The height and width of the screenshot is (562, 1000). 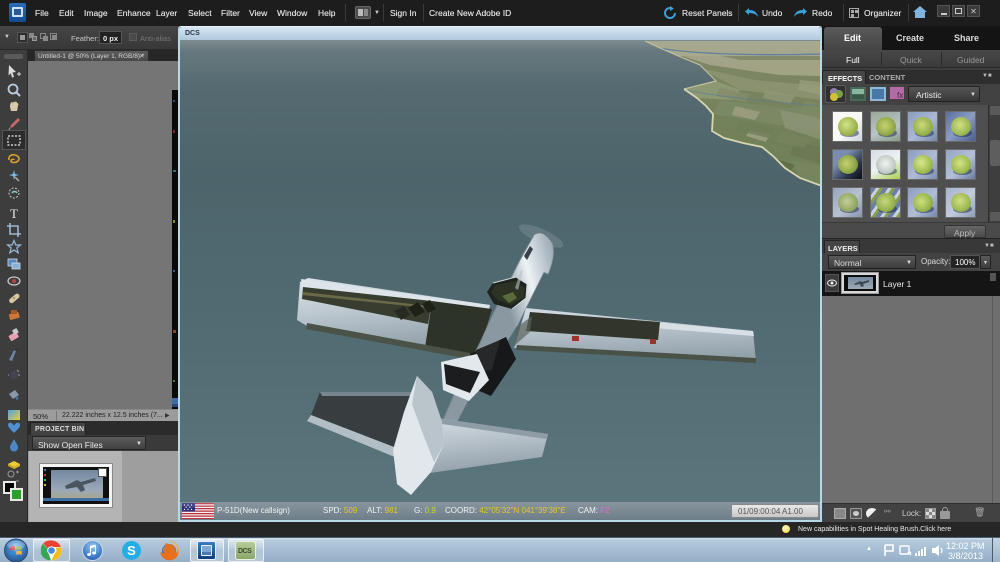 What do you see at coordinates (131, 550) in the screenshot?
I see `svg-text: S` at bounding box center [131, 550].